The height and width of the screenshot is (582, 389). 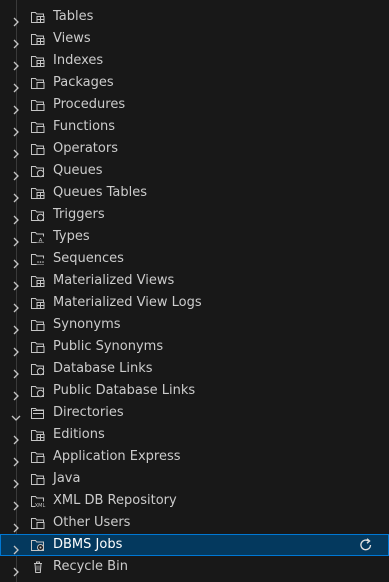 What do you see at coordinates (73, 16) in the screenshot?
I see `tree-item-label: Tables` at bounding box center [73, 16].